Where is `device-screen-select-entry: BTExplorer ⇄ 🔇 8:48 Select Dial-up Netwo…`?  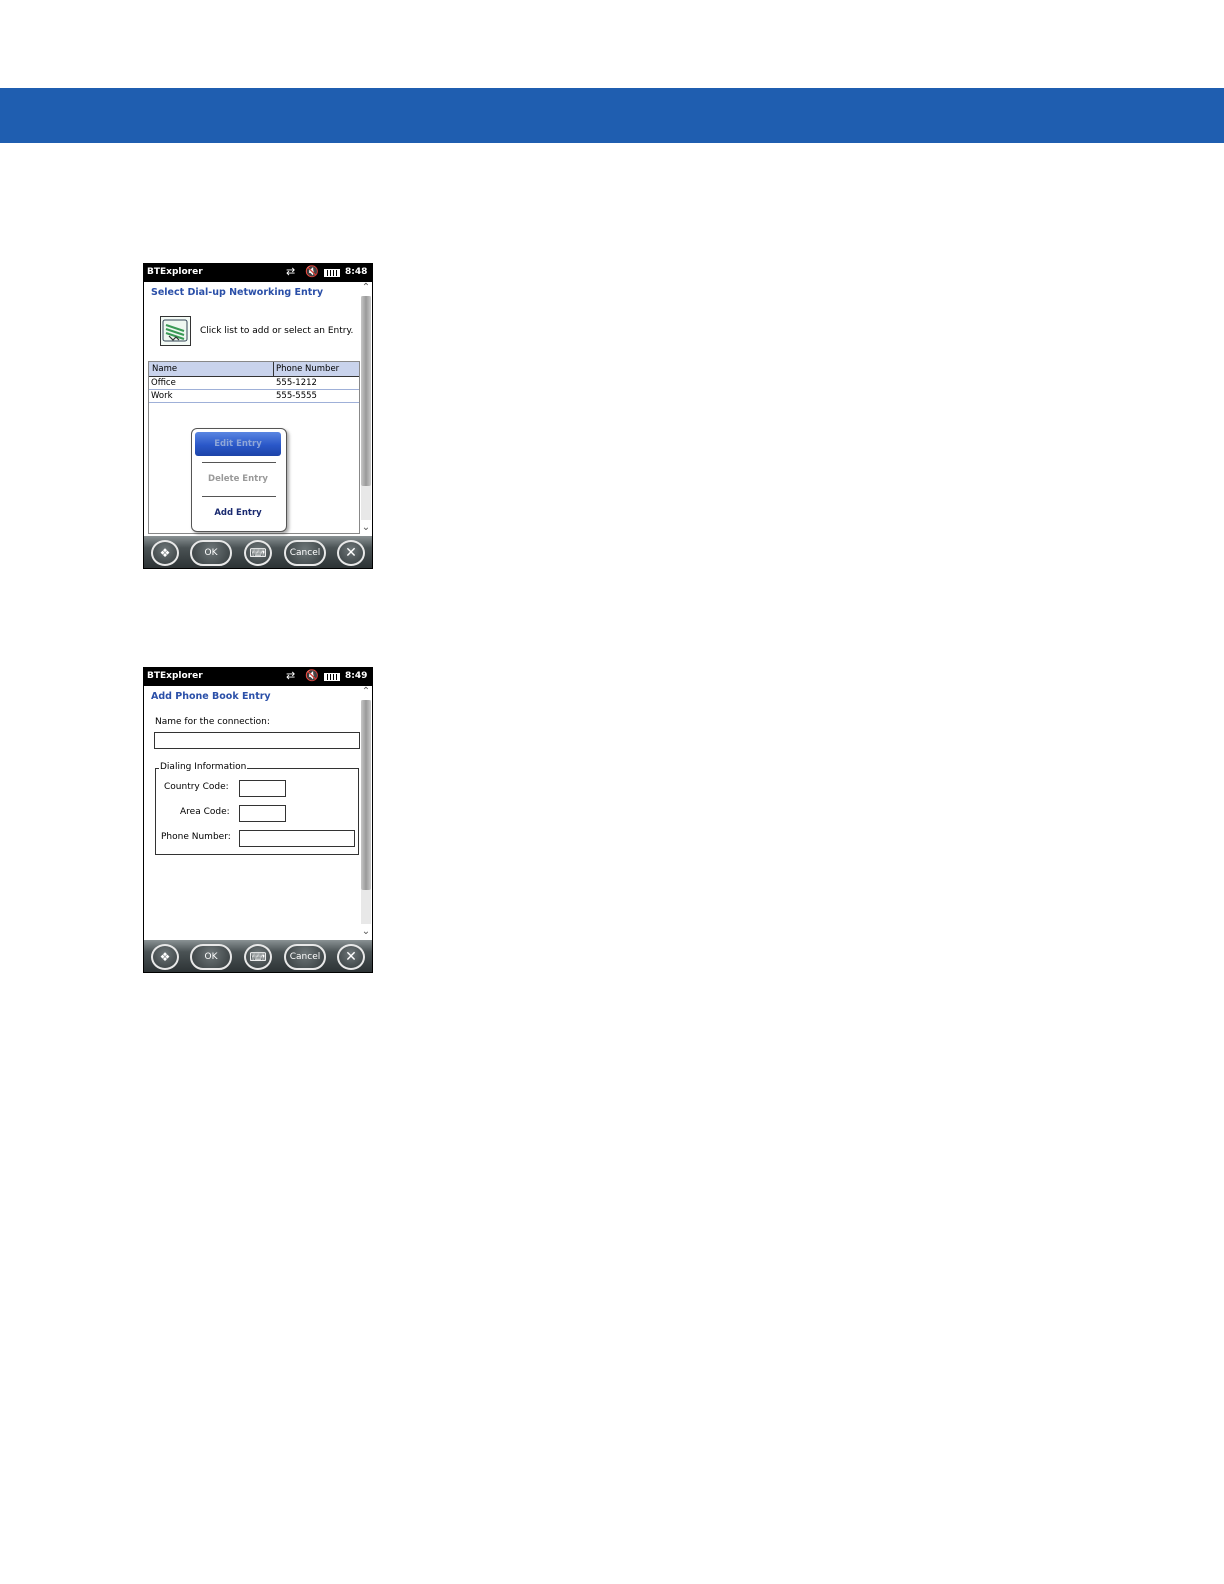
device-screen-select-entry: BTExplorer ⇄ 🔇 8:48 Select Dial-up Netwo… is located at coordinates (258, 416).